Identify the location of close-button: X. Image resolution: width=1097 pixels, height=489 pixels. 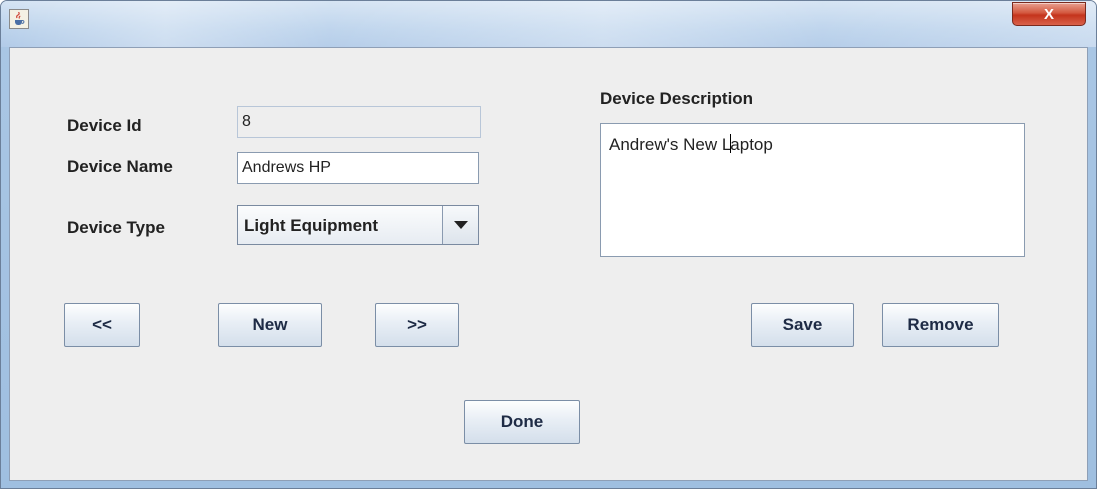
(1049, 14).